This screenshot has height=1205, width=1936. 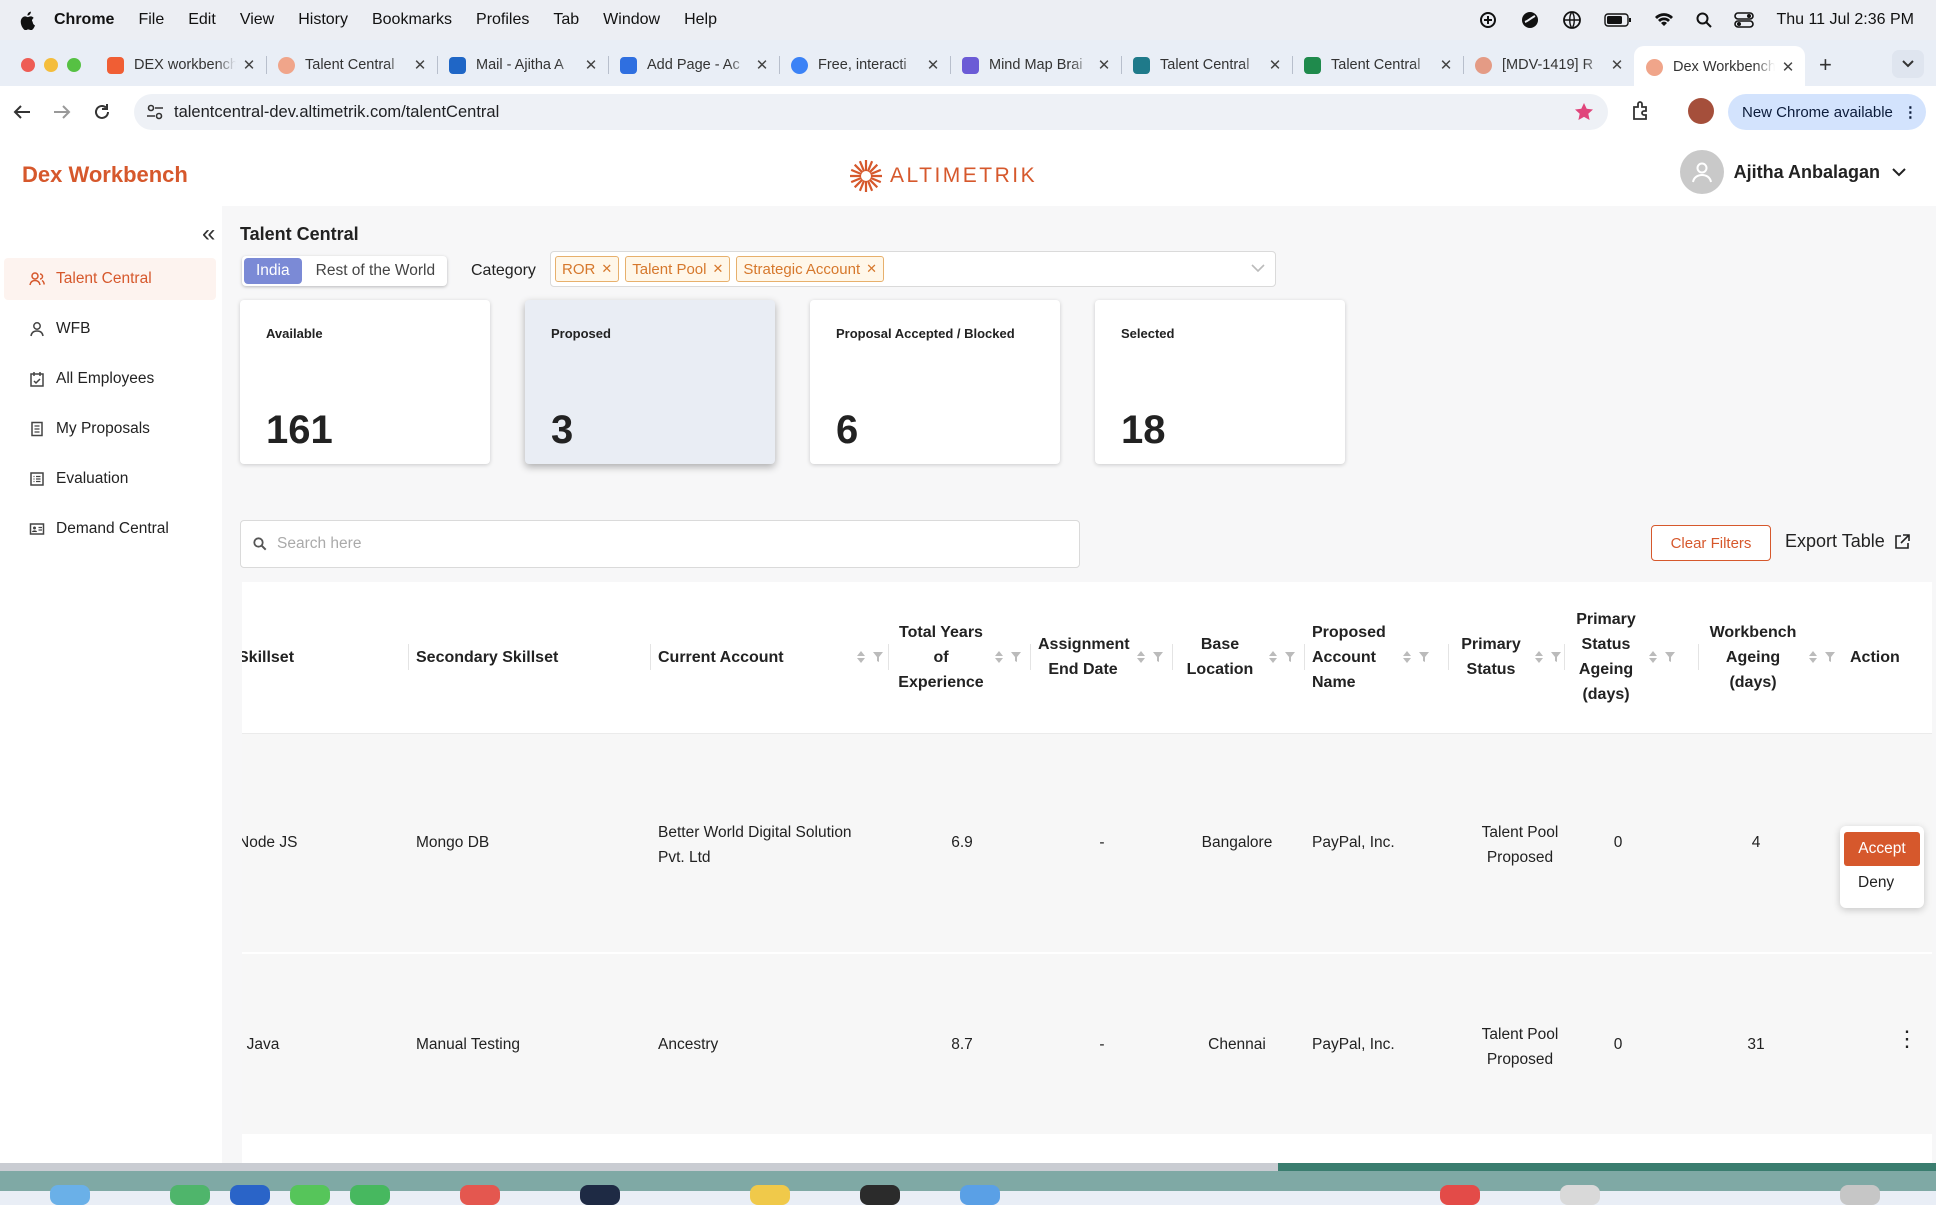 I want to click on search-input: Search here, so click(x=660, y=544).